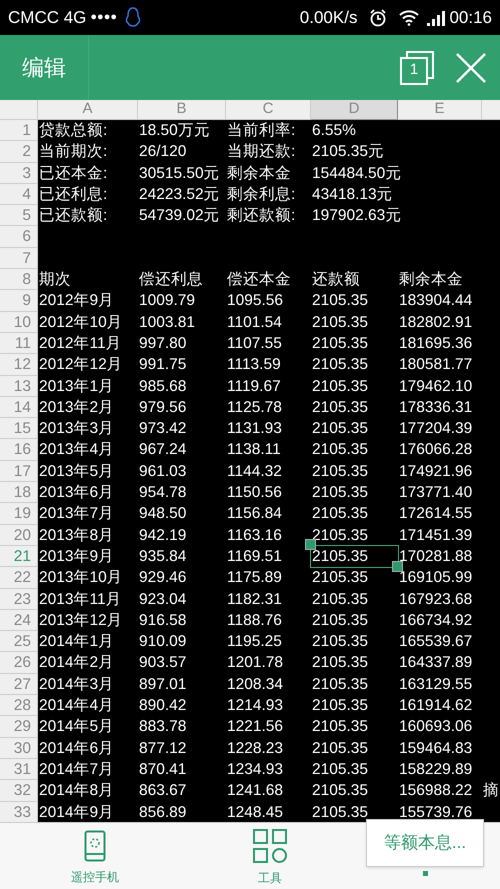 Image resolution: width=500 pixels, height=889 pixels. What do you see at coordinates (19, 195) in the screenshot?
I see `row-header: 4` at bounding box center [19, 195].